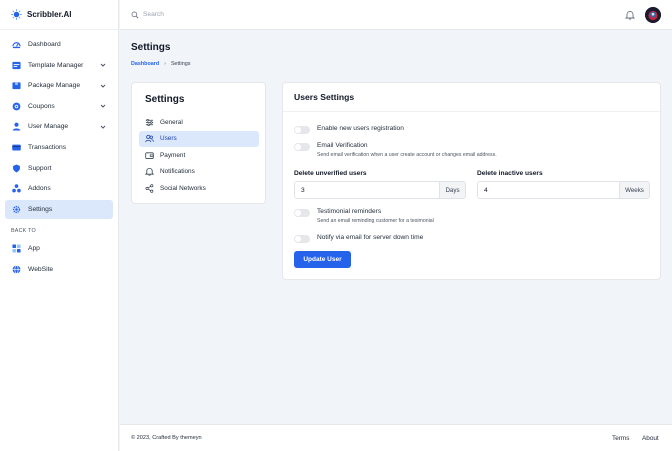 The width and height of the screenshot is (672, 451). I want to click on settings-menu-general: General, so click(199, 122).